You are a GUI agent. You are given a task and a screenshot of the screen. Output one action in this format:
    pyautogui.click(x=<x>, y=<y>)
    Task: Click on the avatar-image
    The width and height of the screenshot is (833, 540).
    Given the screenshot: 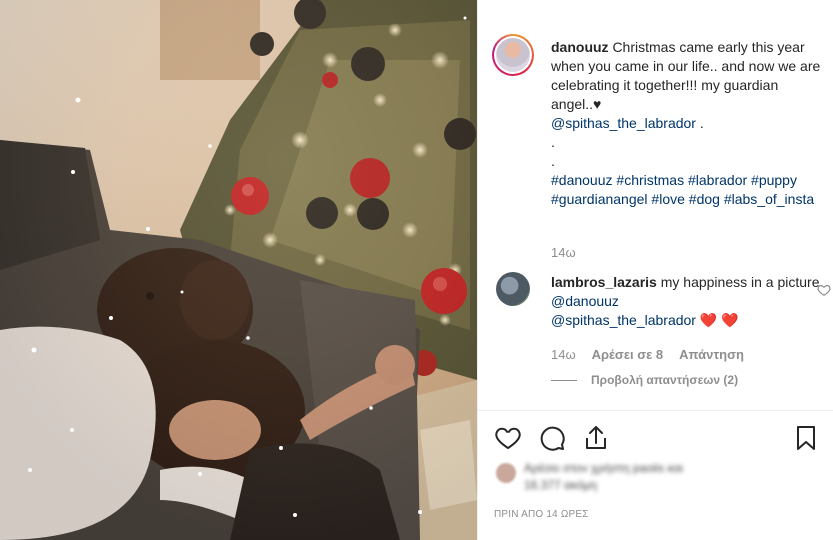 What is the action you would take?
    pyautogui.click(x=513, y=55)
    